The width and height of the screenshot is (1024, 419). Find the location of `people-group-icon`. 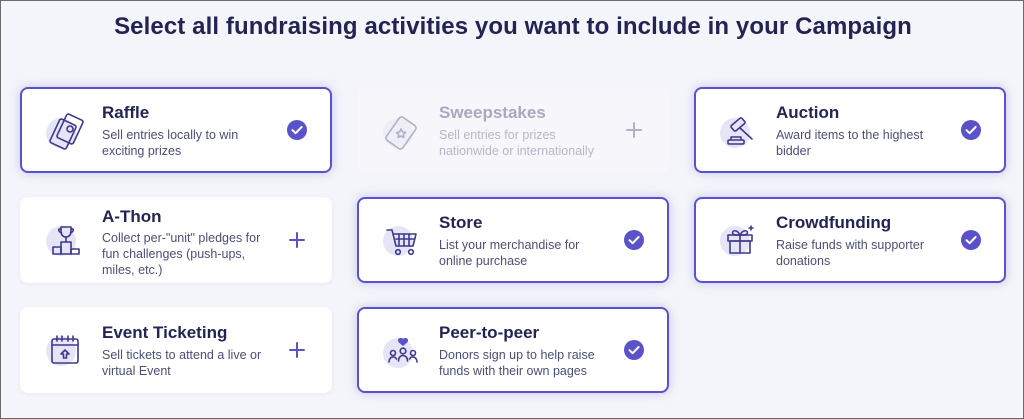

people-group-icon is located at coordinates (404, 350).